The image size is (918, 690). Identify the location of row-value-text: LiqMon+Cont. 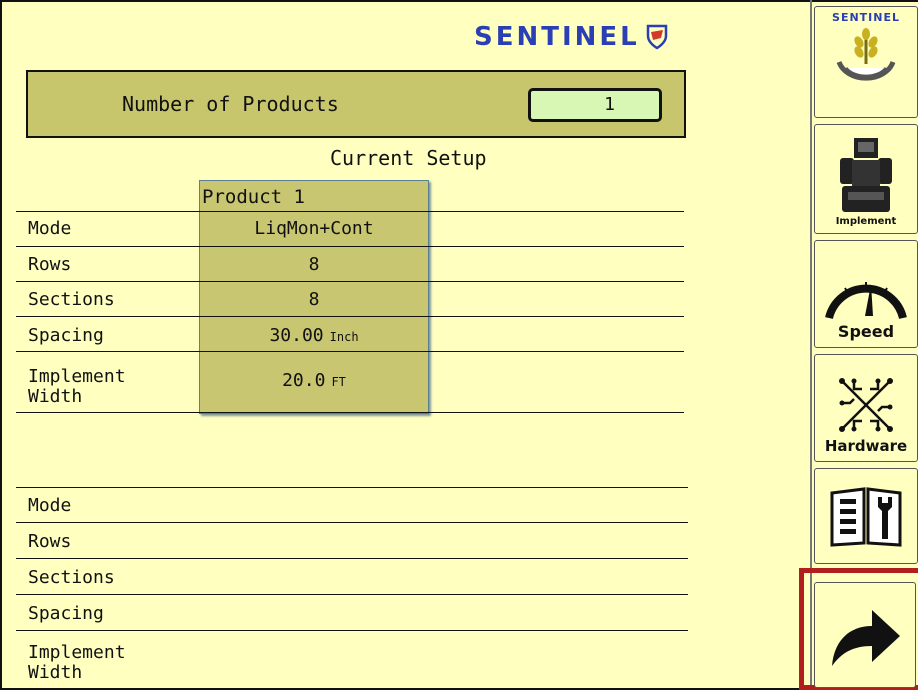
(314, 228).